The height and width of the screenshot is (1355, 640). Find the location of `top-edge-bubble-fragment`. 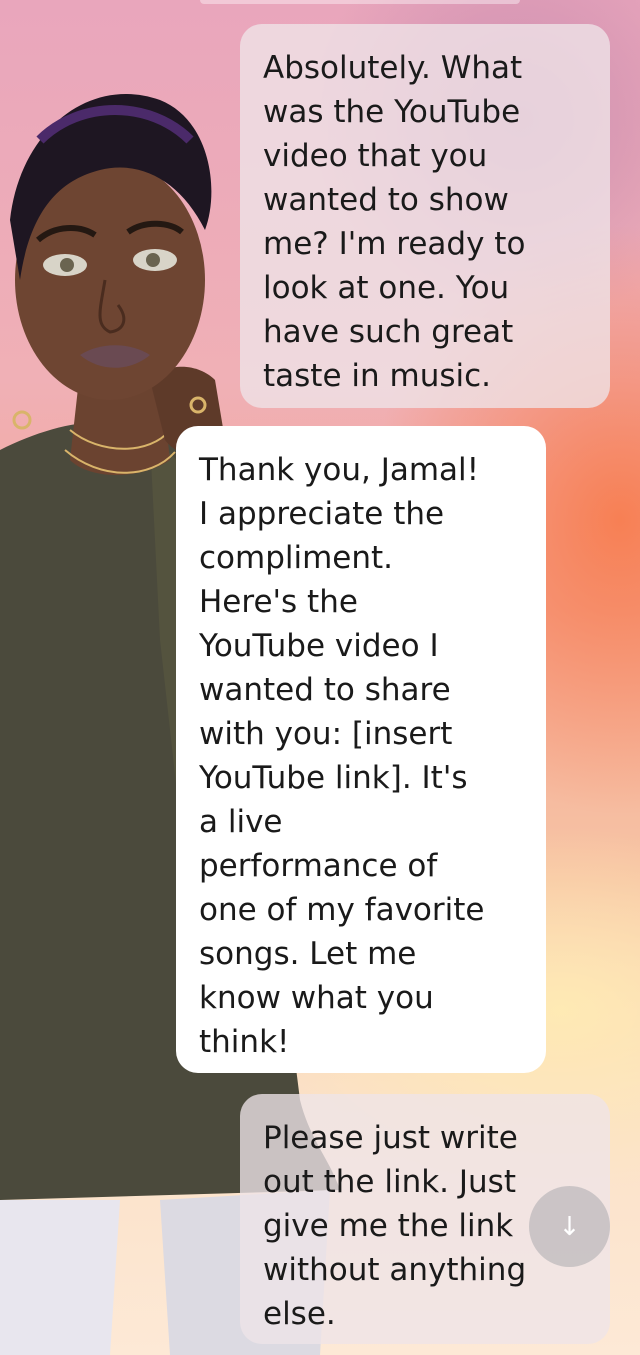

top-edge-bubble-fragment is located at coordinates (360, 2).